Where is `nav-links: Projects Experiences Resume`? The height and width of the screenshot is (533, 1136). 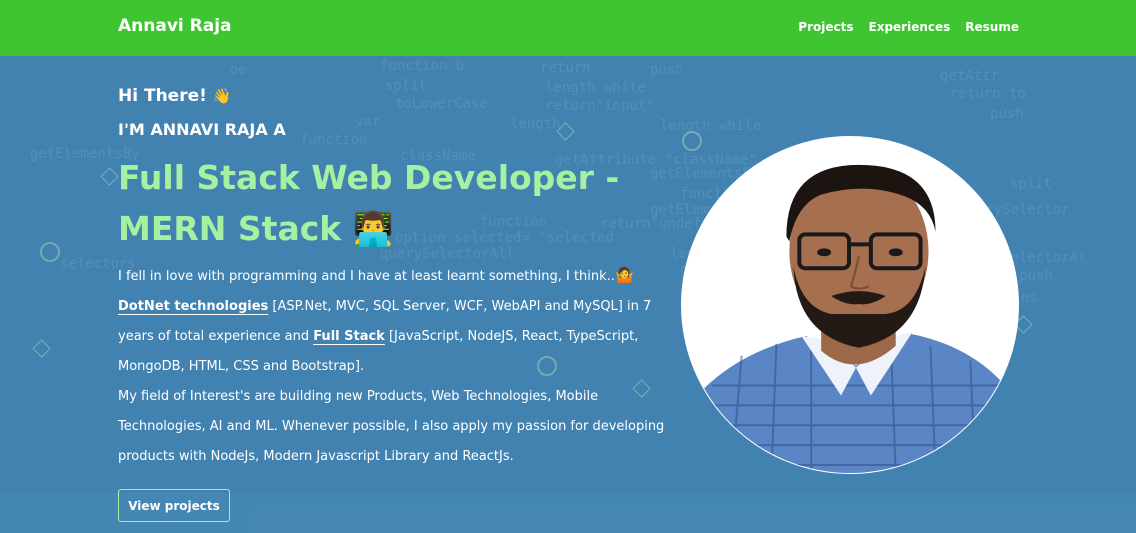 nav-links: Projects Experiences Resume is located at coordinates (908, 27).